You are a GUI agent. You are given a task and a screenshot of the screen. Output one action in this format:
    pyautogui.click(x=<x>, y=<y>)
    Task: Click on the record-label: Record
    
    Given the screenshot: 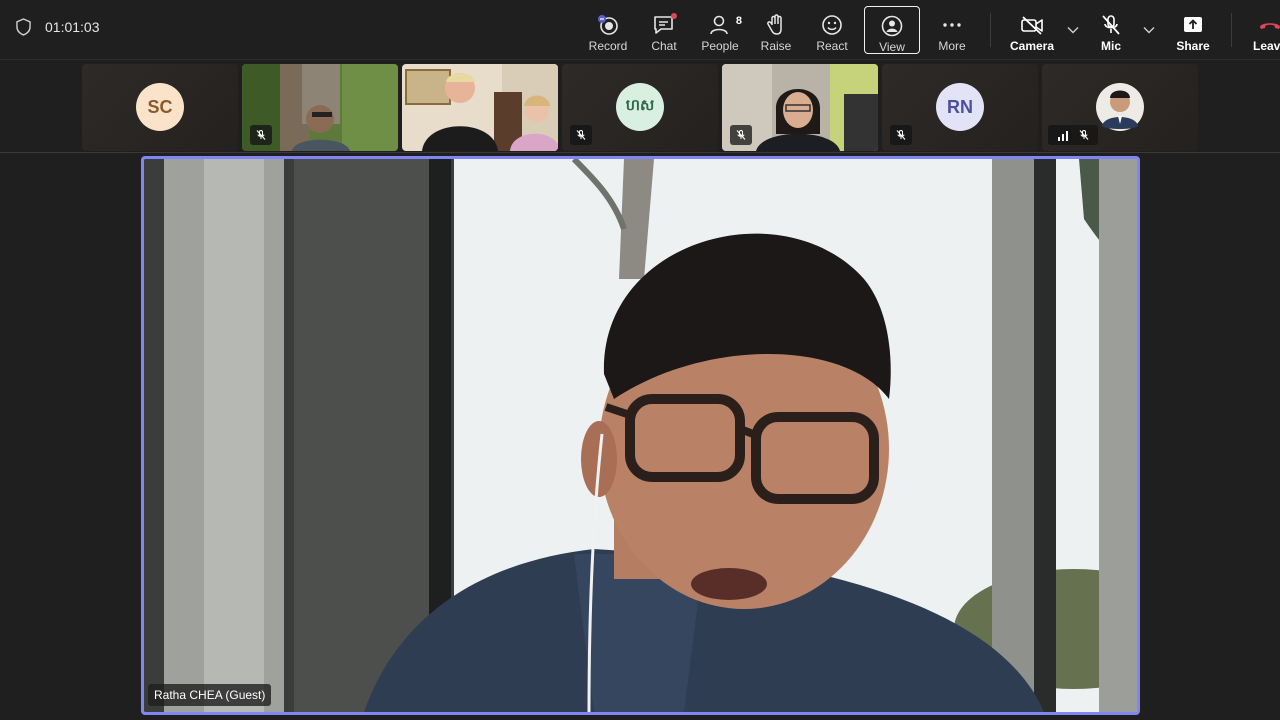 What is the action you would take?
    pyautogui.click(x=608, y=46)
    